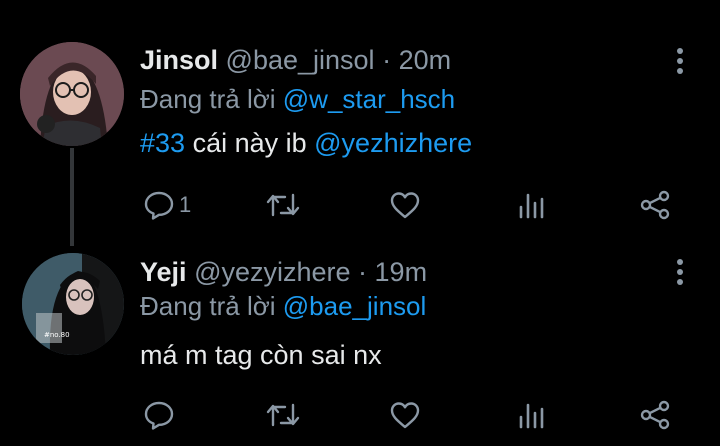 This screenshot has height=446, width=720. Describe the element at coordinates (354, 306) in the screenshot. I see `replying-to-mention: @bae_jinsol` at that location.